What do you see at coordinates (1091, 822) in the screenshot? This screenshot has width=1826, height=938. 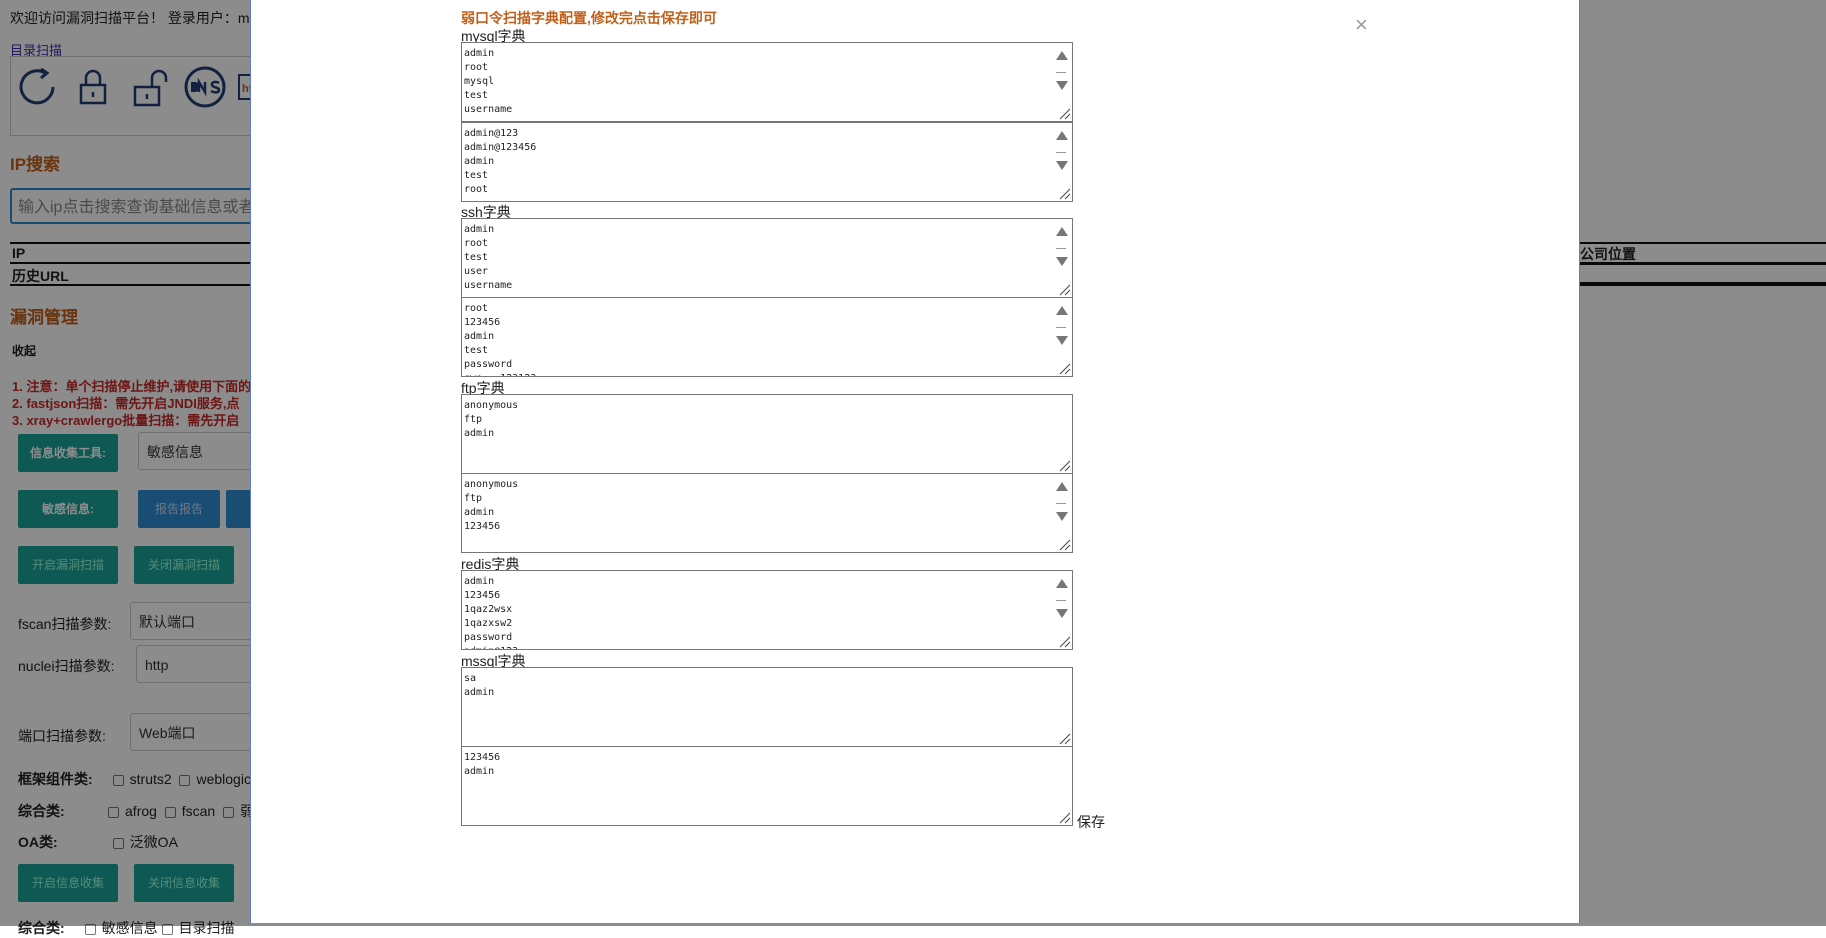 I see `save-button: 保存` at bounding box center [1091, 822].